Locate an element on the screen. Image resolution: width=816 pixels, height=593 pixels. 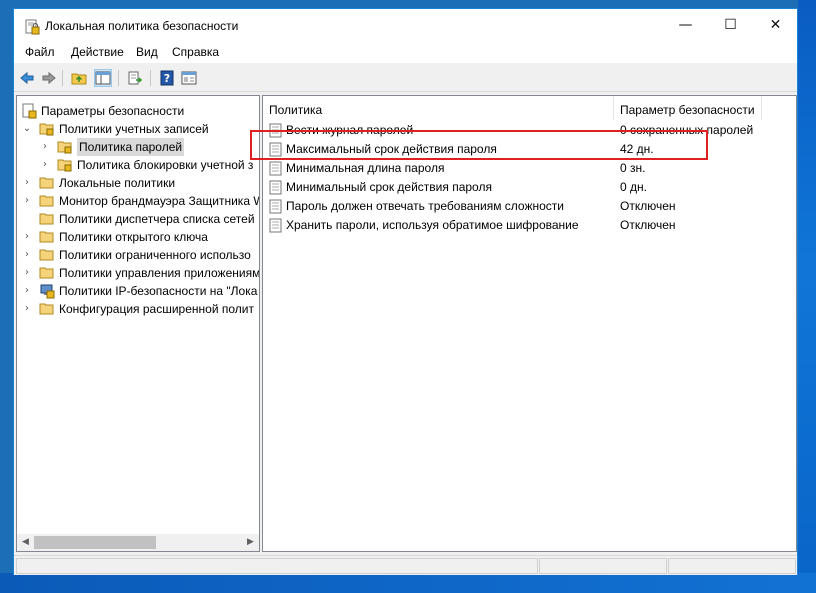
highlight-annotation is located at coordinates (479, 145).